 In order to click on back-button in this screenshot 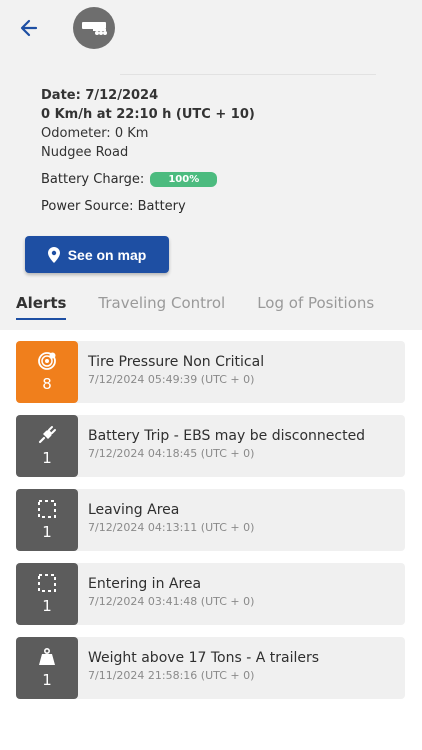, I will do `click(30, 28)`.